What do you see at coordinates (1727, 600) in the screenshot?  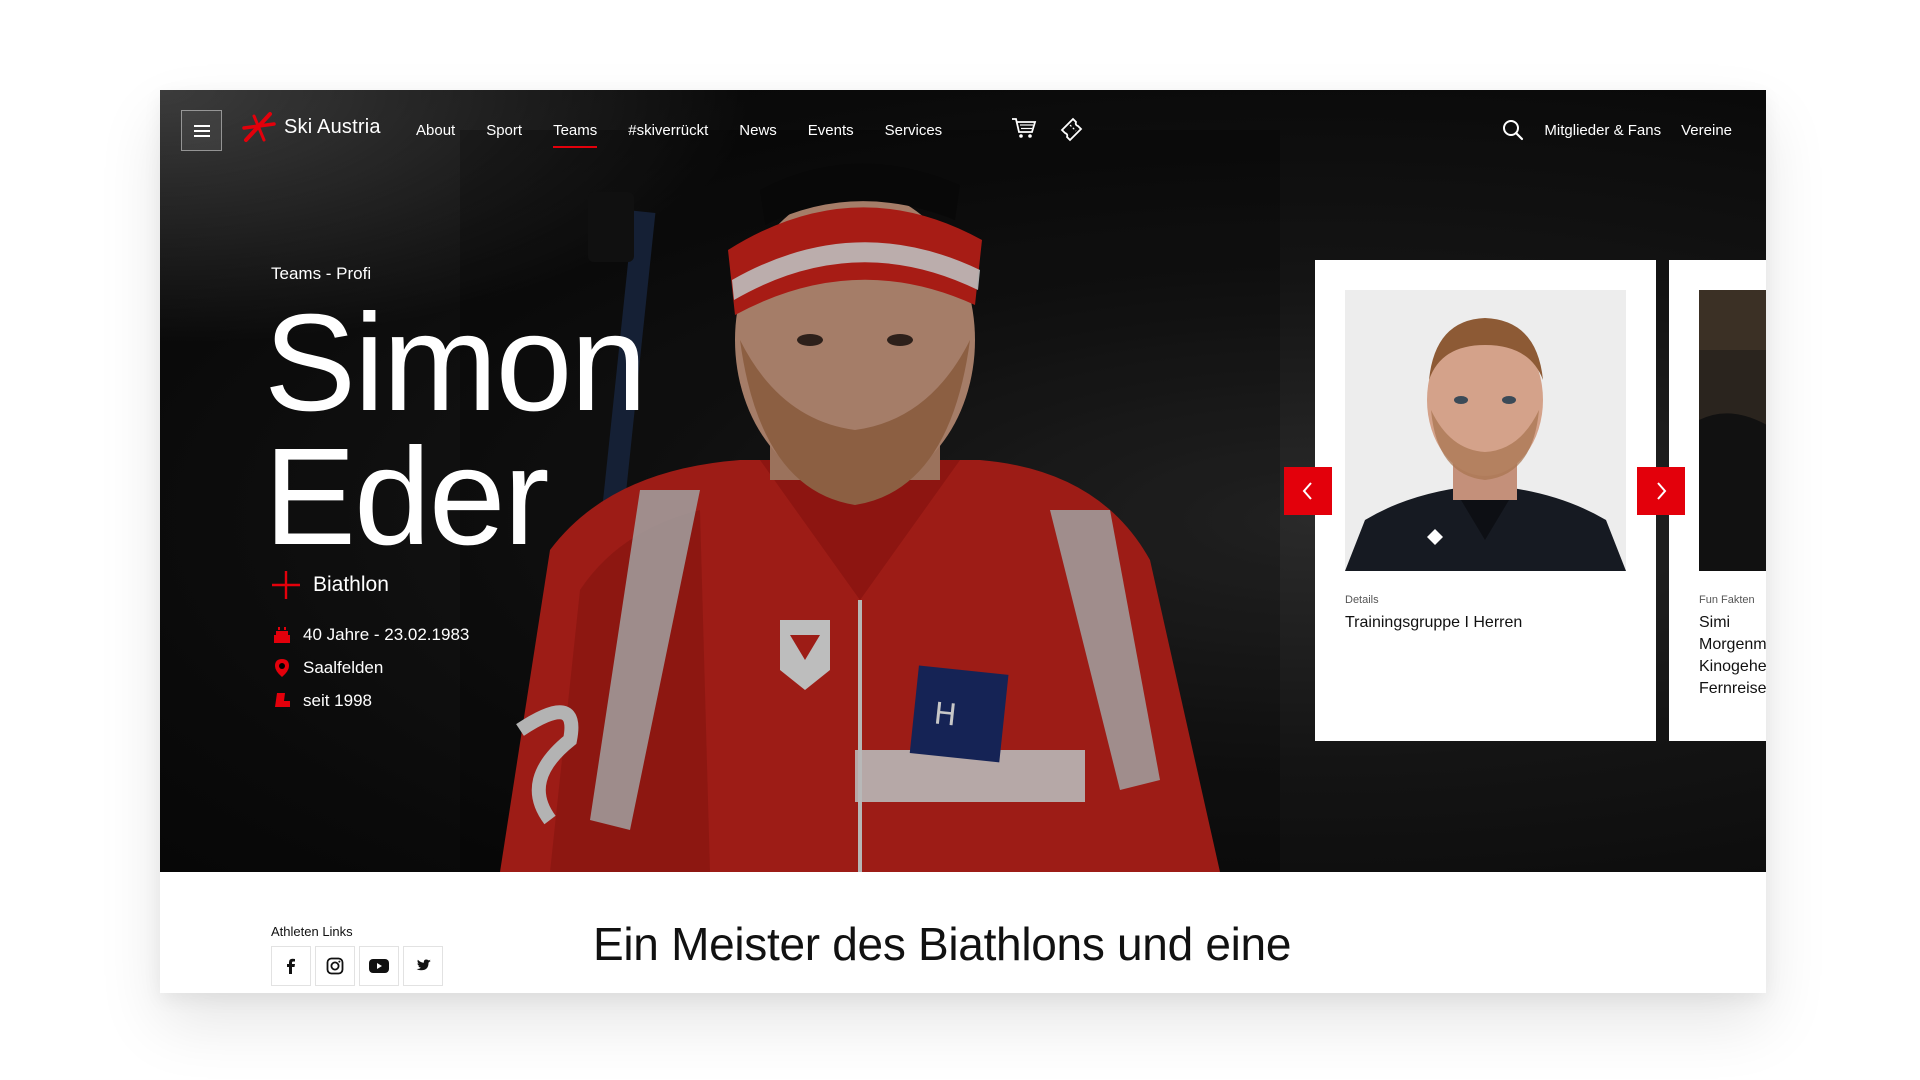 I see `card-label: Fun Fakten` at bounding box center [1727, 600].